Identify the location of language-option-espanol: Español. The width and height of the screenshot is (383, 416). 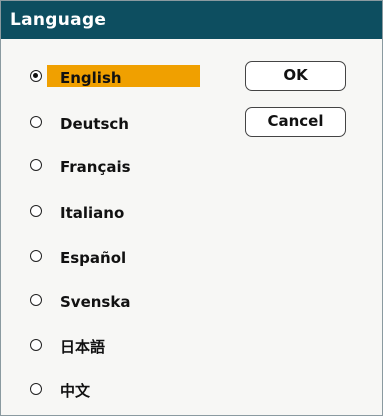
(80, 256).